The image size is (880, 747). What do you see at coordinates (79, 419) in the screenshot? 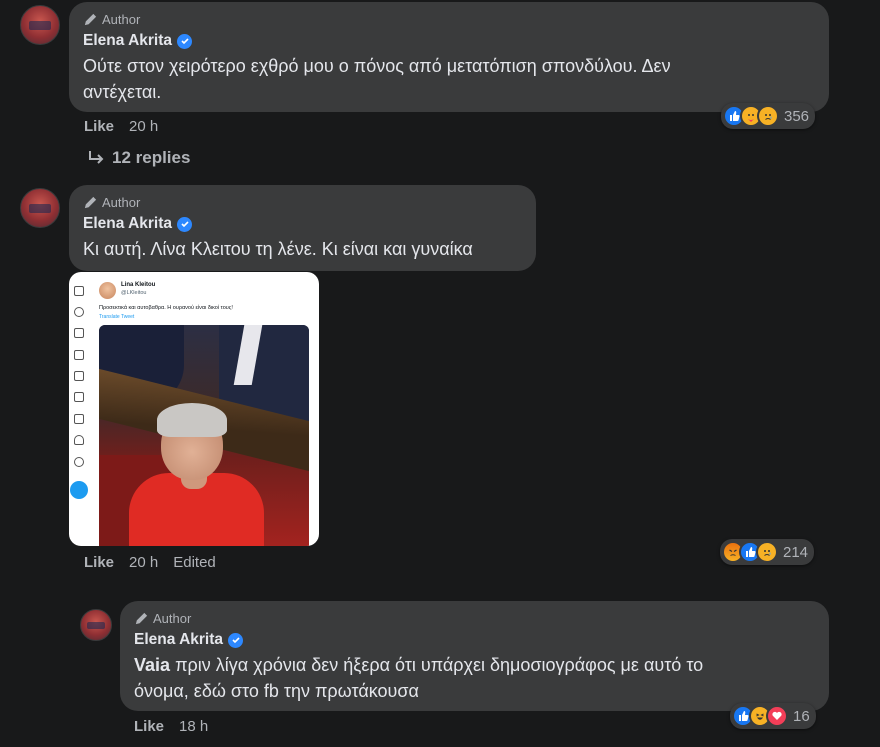
I see `verified-icon` at bounding box center [79, 419].